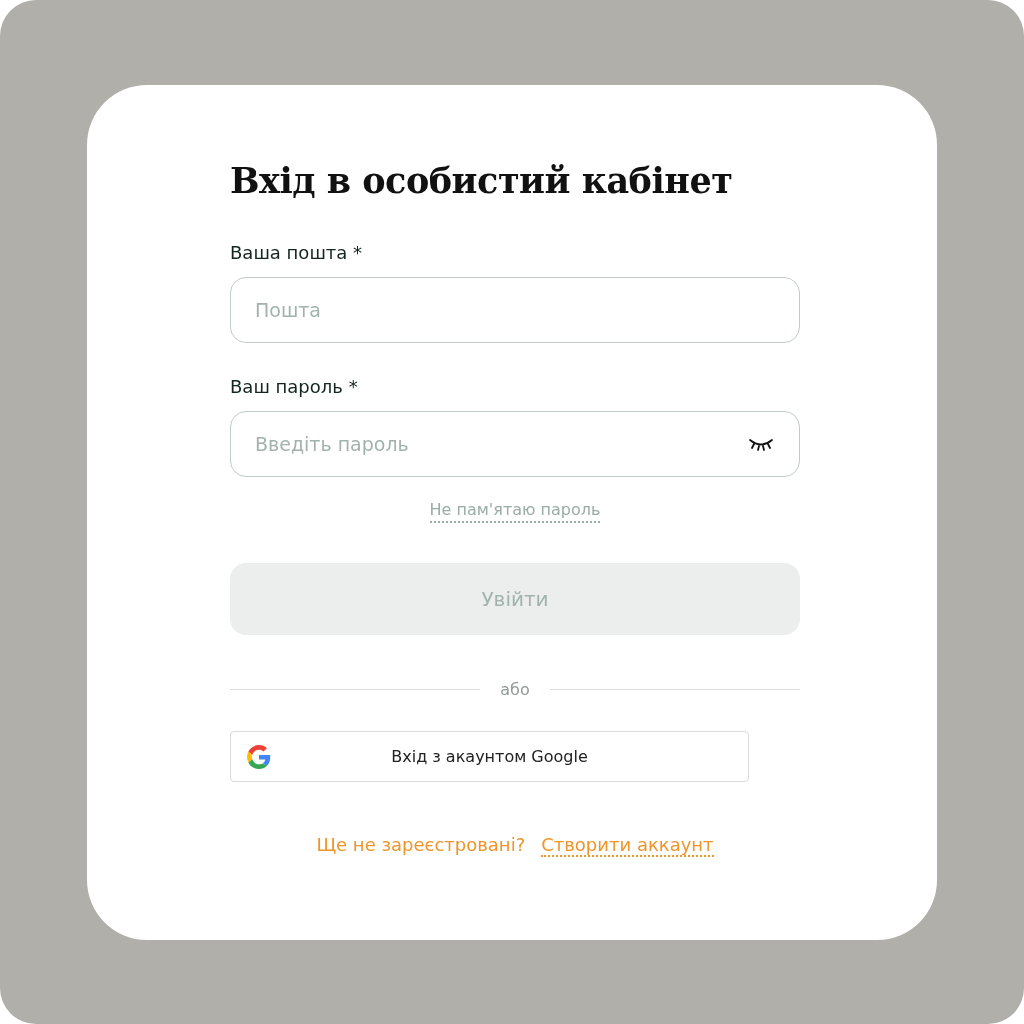  I want to click on email-field: Пошта, so click(515, 310).